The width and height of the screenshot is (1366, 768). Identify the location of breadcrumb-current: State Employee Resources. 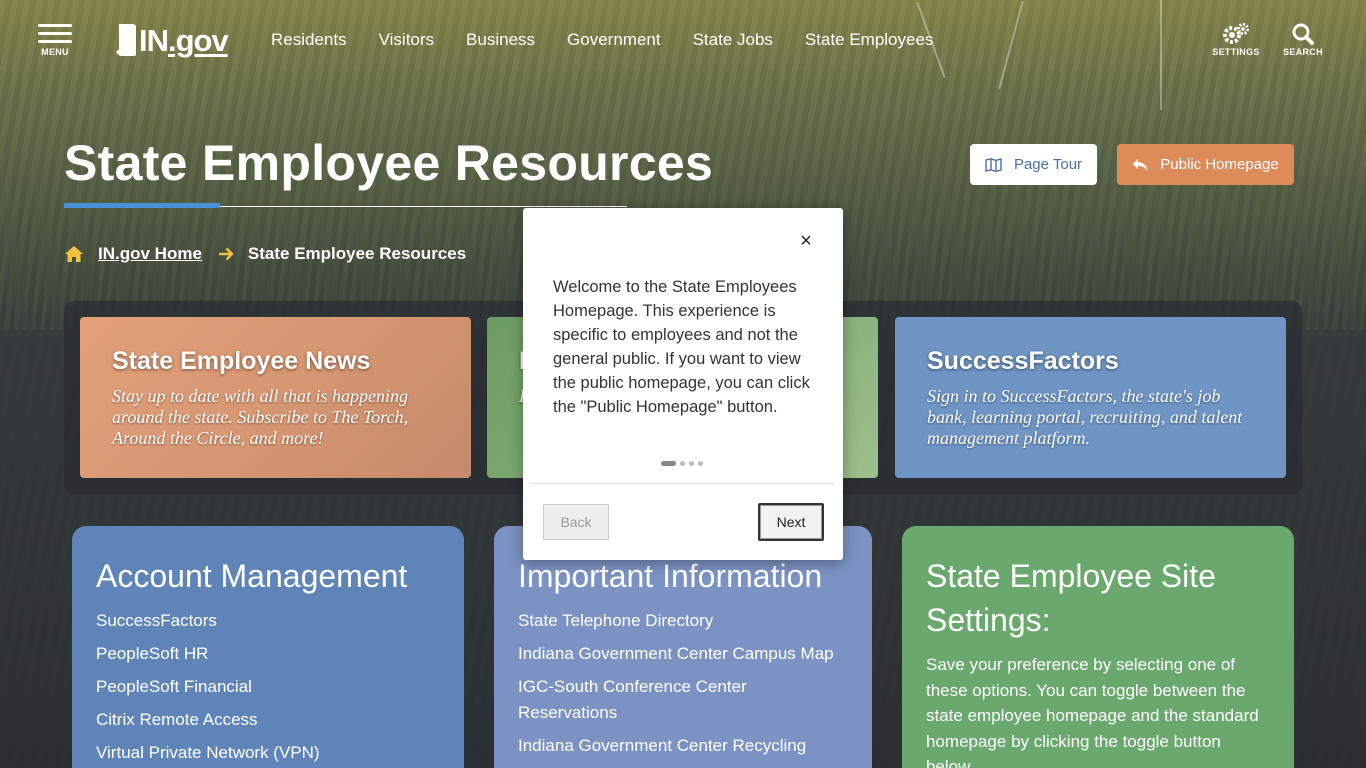
(357, 253).